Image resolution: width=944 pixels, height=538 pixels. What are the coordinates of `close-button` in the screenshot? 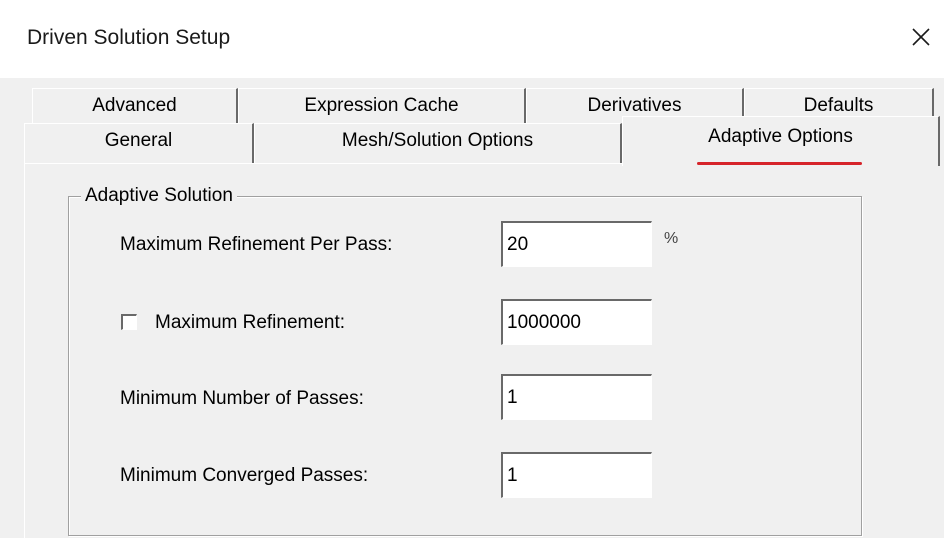 It's located at (921, 37).